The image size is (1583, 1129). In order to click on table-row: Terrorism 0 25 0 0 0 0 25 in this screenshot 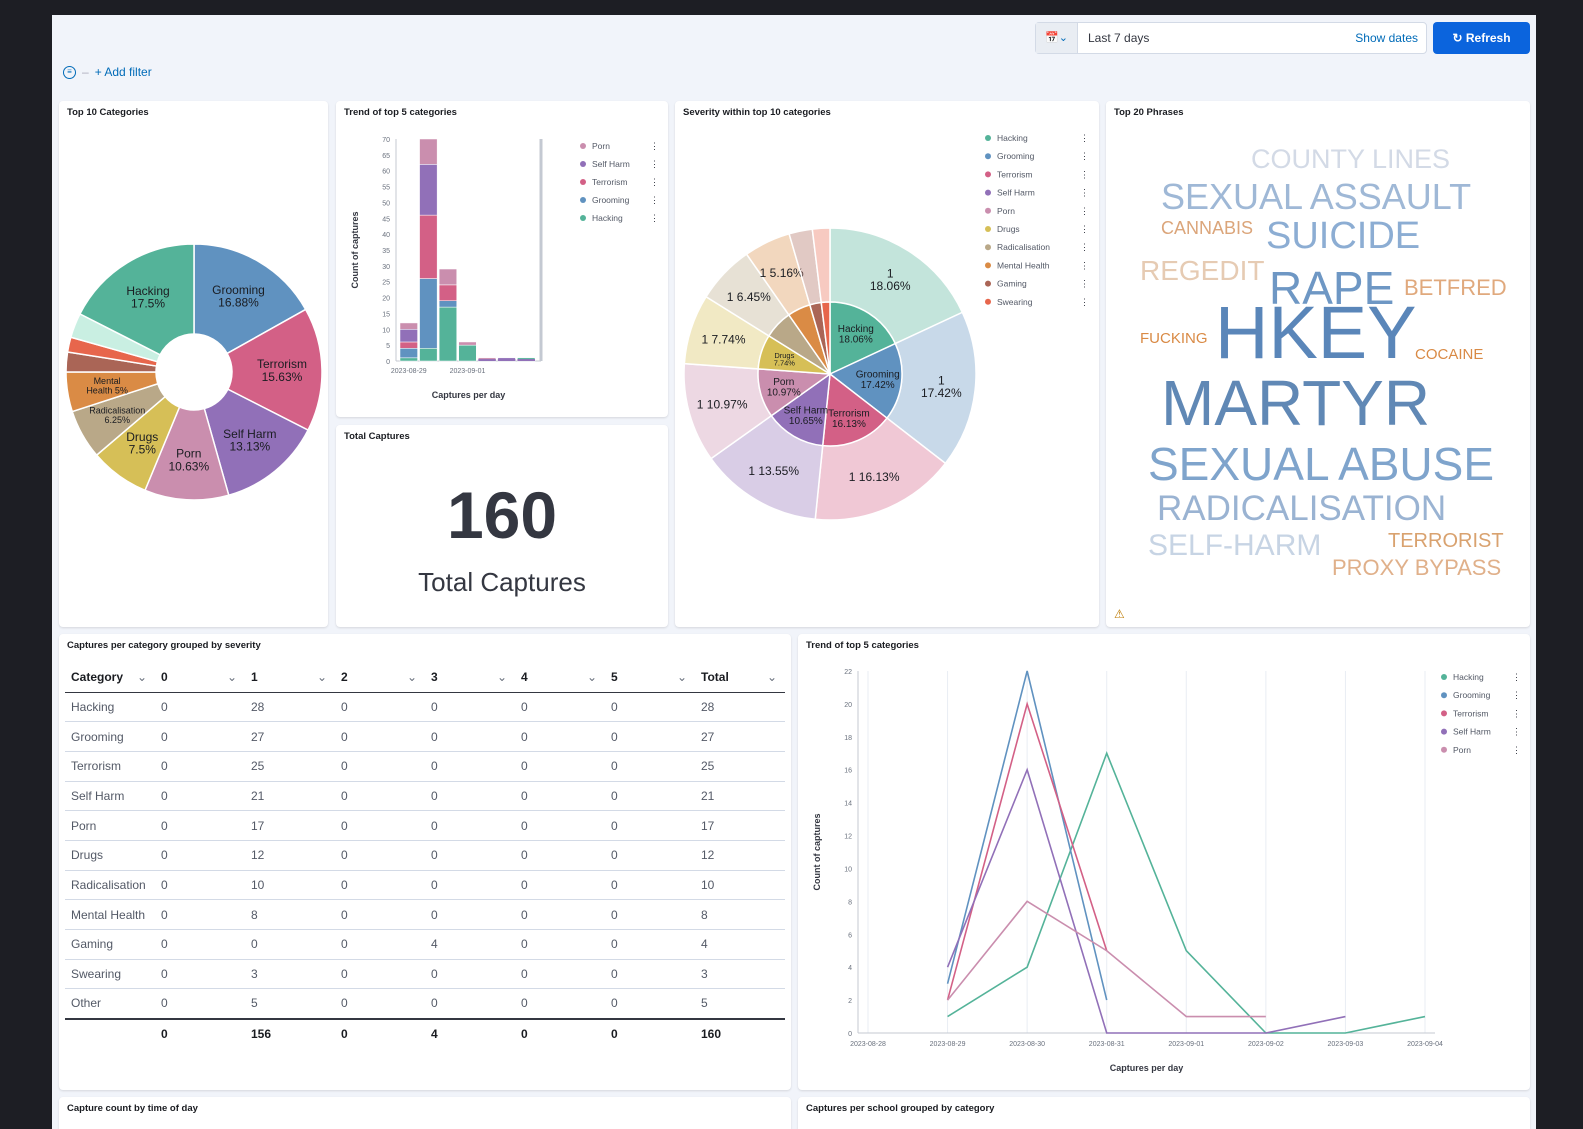, I will do `click(425, 766)`.